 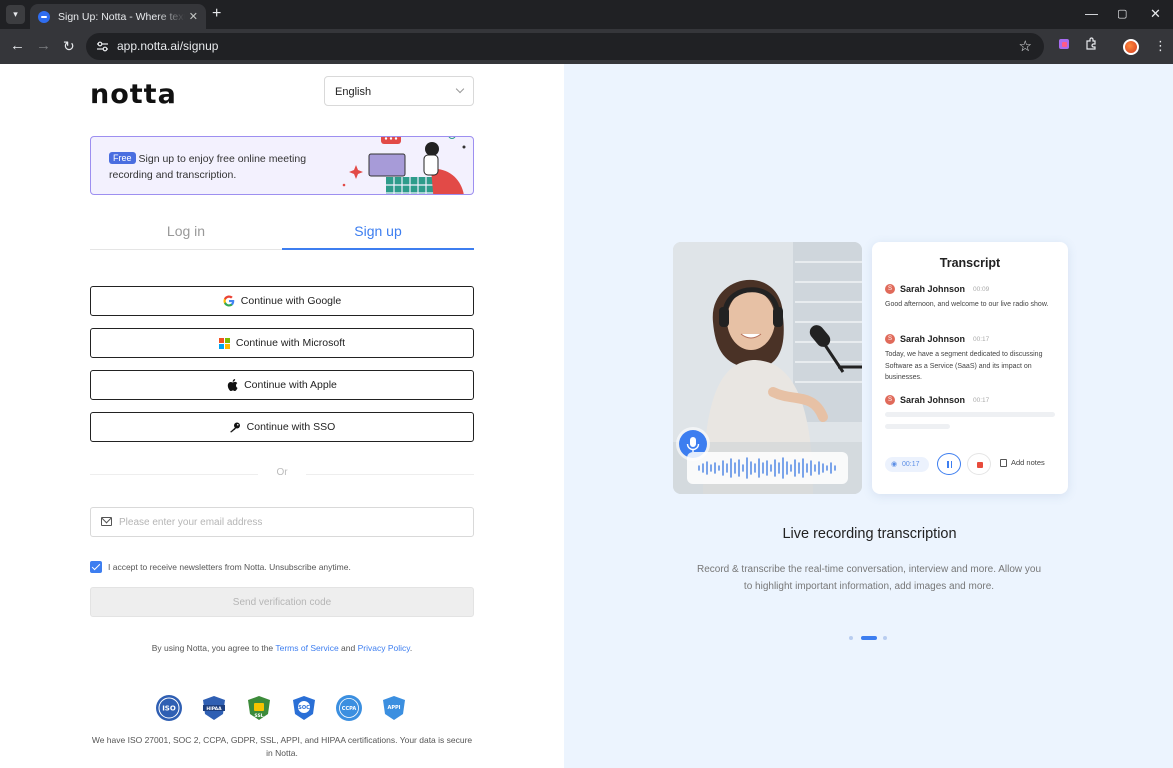 What do you see at coordinates (121, 16) in the screenshot?
I see `tab-title: Sign Up: Notta - Where text meets` at bounding box center [121, 16].